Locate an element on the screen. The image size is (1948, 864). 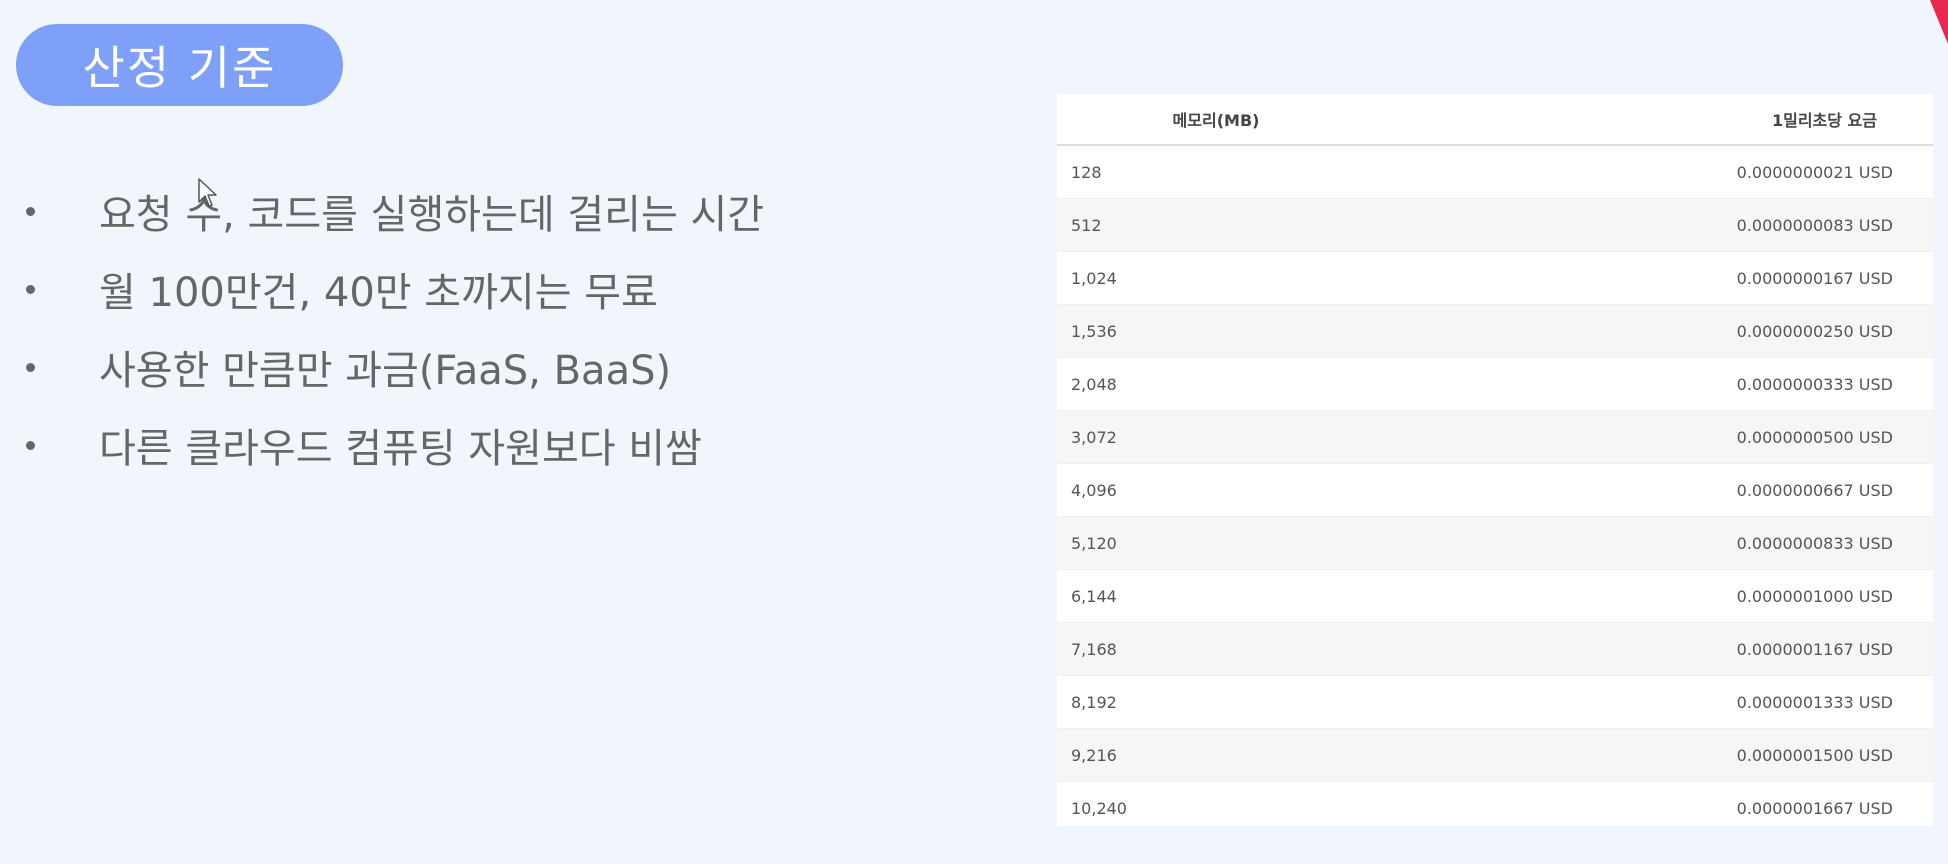
corner-accent-icon is located at coordinates (1939, 22).